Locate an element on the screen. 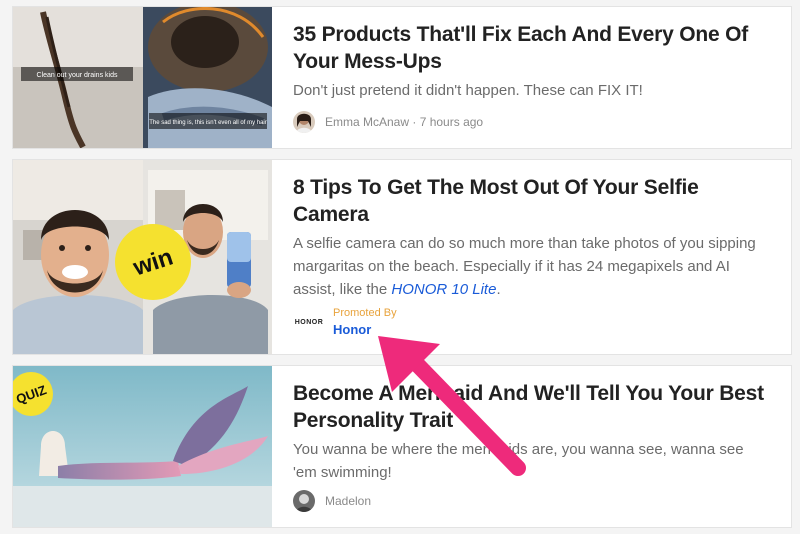 The height and width of the screenshot is (534, 800). author-name: Emma McAnaw is located at coordinates (367, 122).